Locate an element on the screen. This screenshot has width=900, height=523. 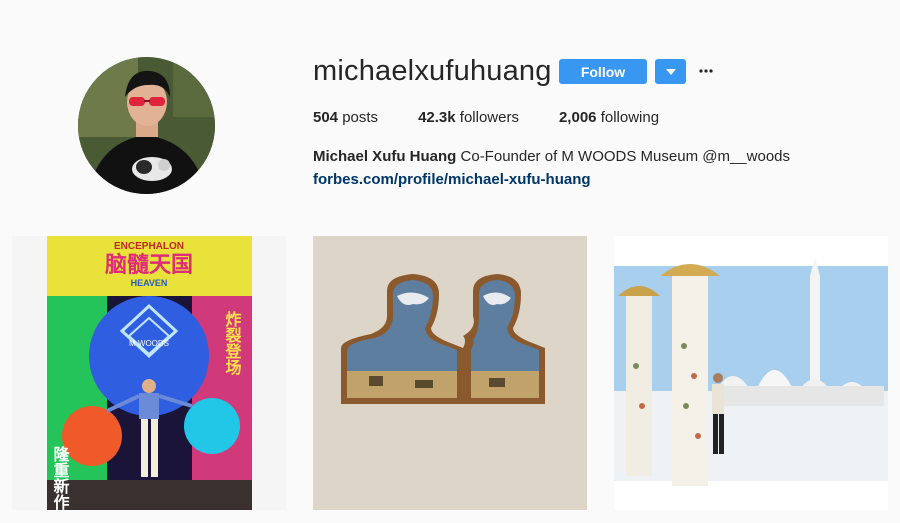
ellipsis-icon is located at coordinates (706, 71).